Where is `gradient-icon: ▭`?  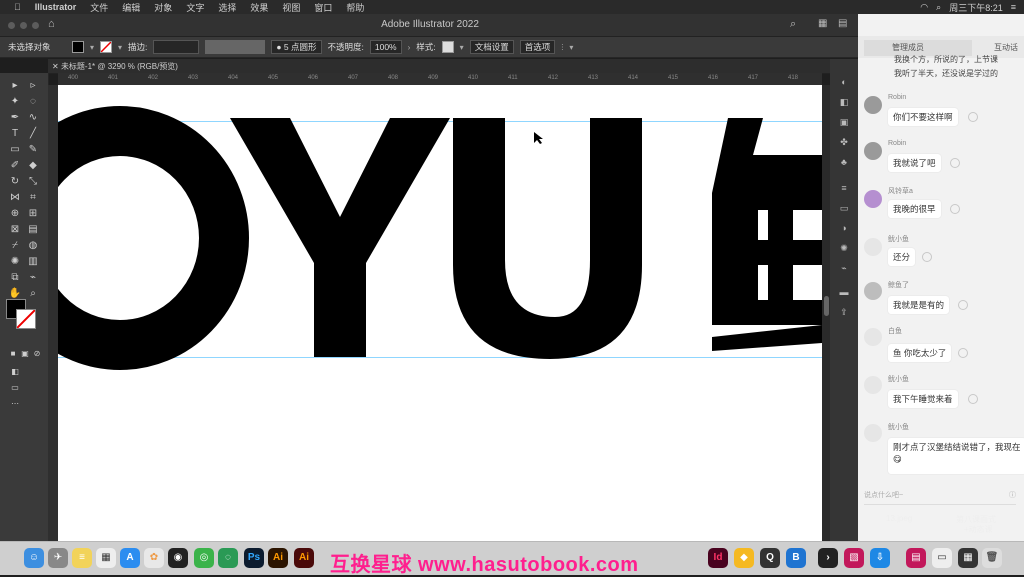
gradient-icon: ▭ is located at coordinates (844, 208).